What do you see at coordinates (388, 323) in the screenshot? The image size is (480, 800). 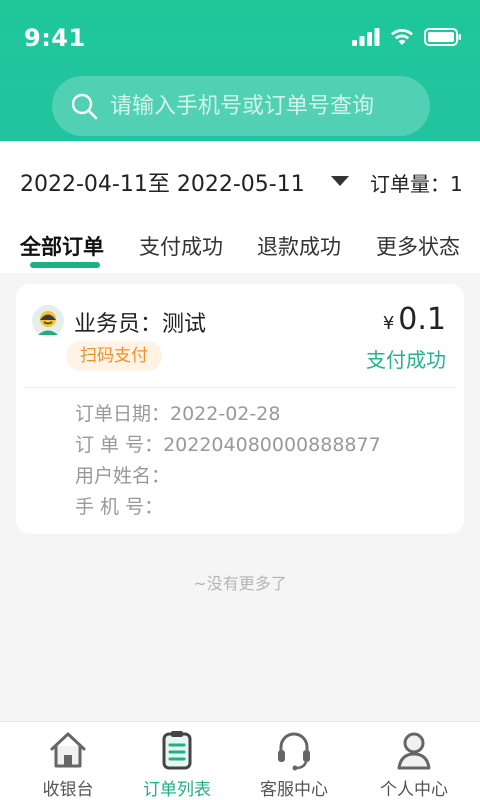 I see `currency-symbol: ¥` at bounding box center [388, 323].